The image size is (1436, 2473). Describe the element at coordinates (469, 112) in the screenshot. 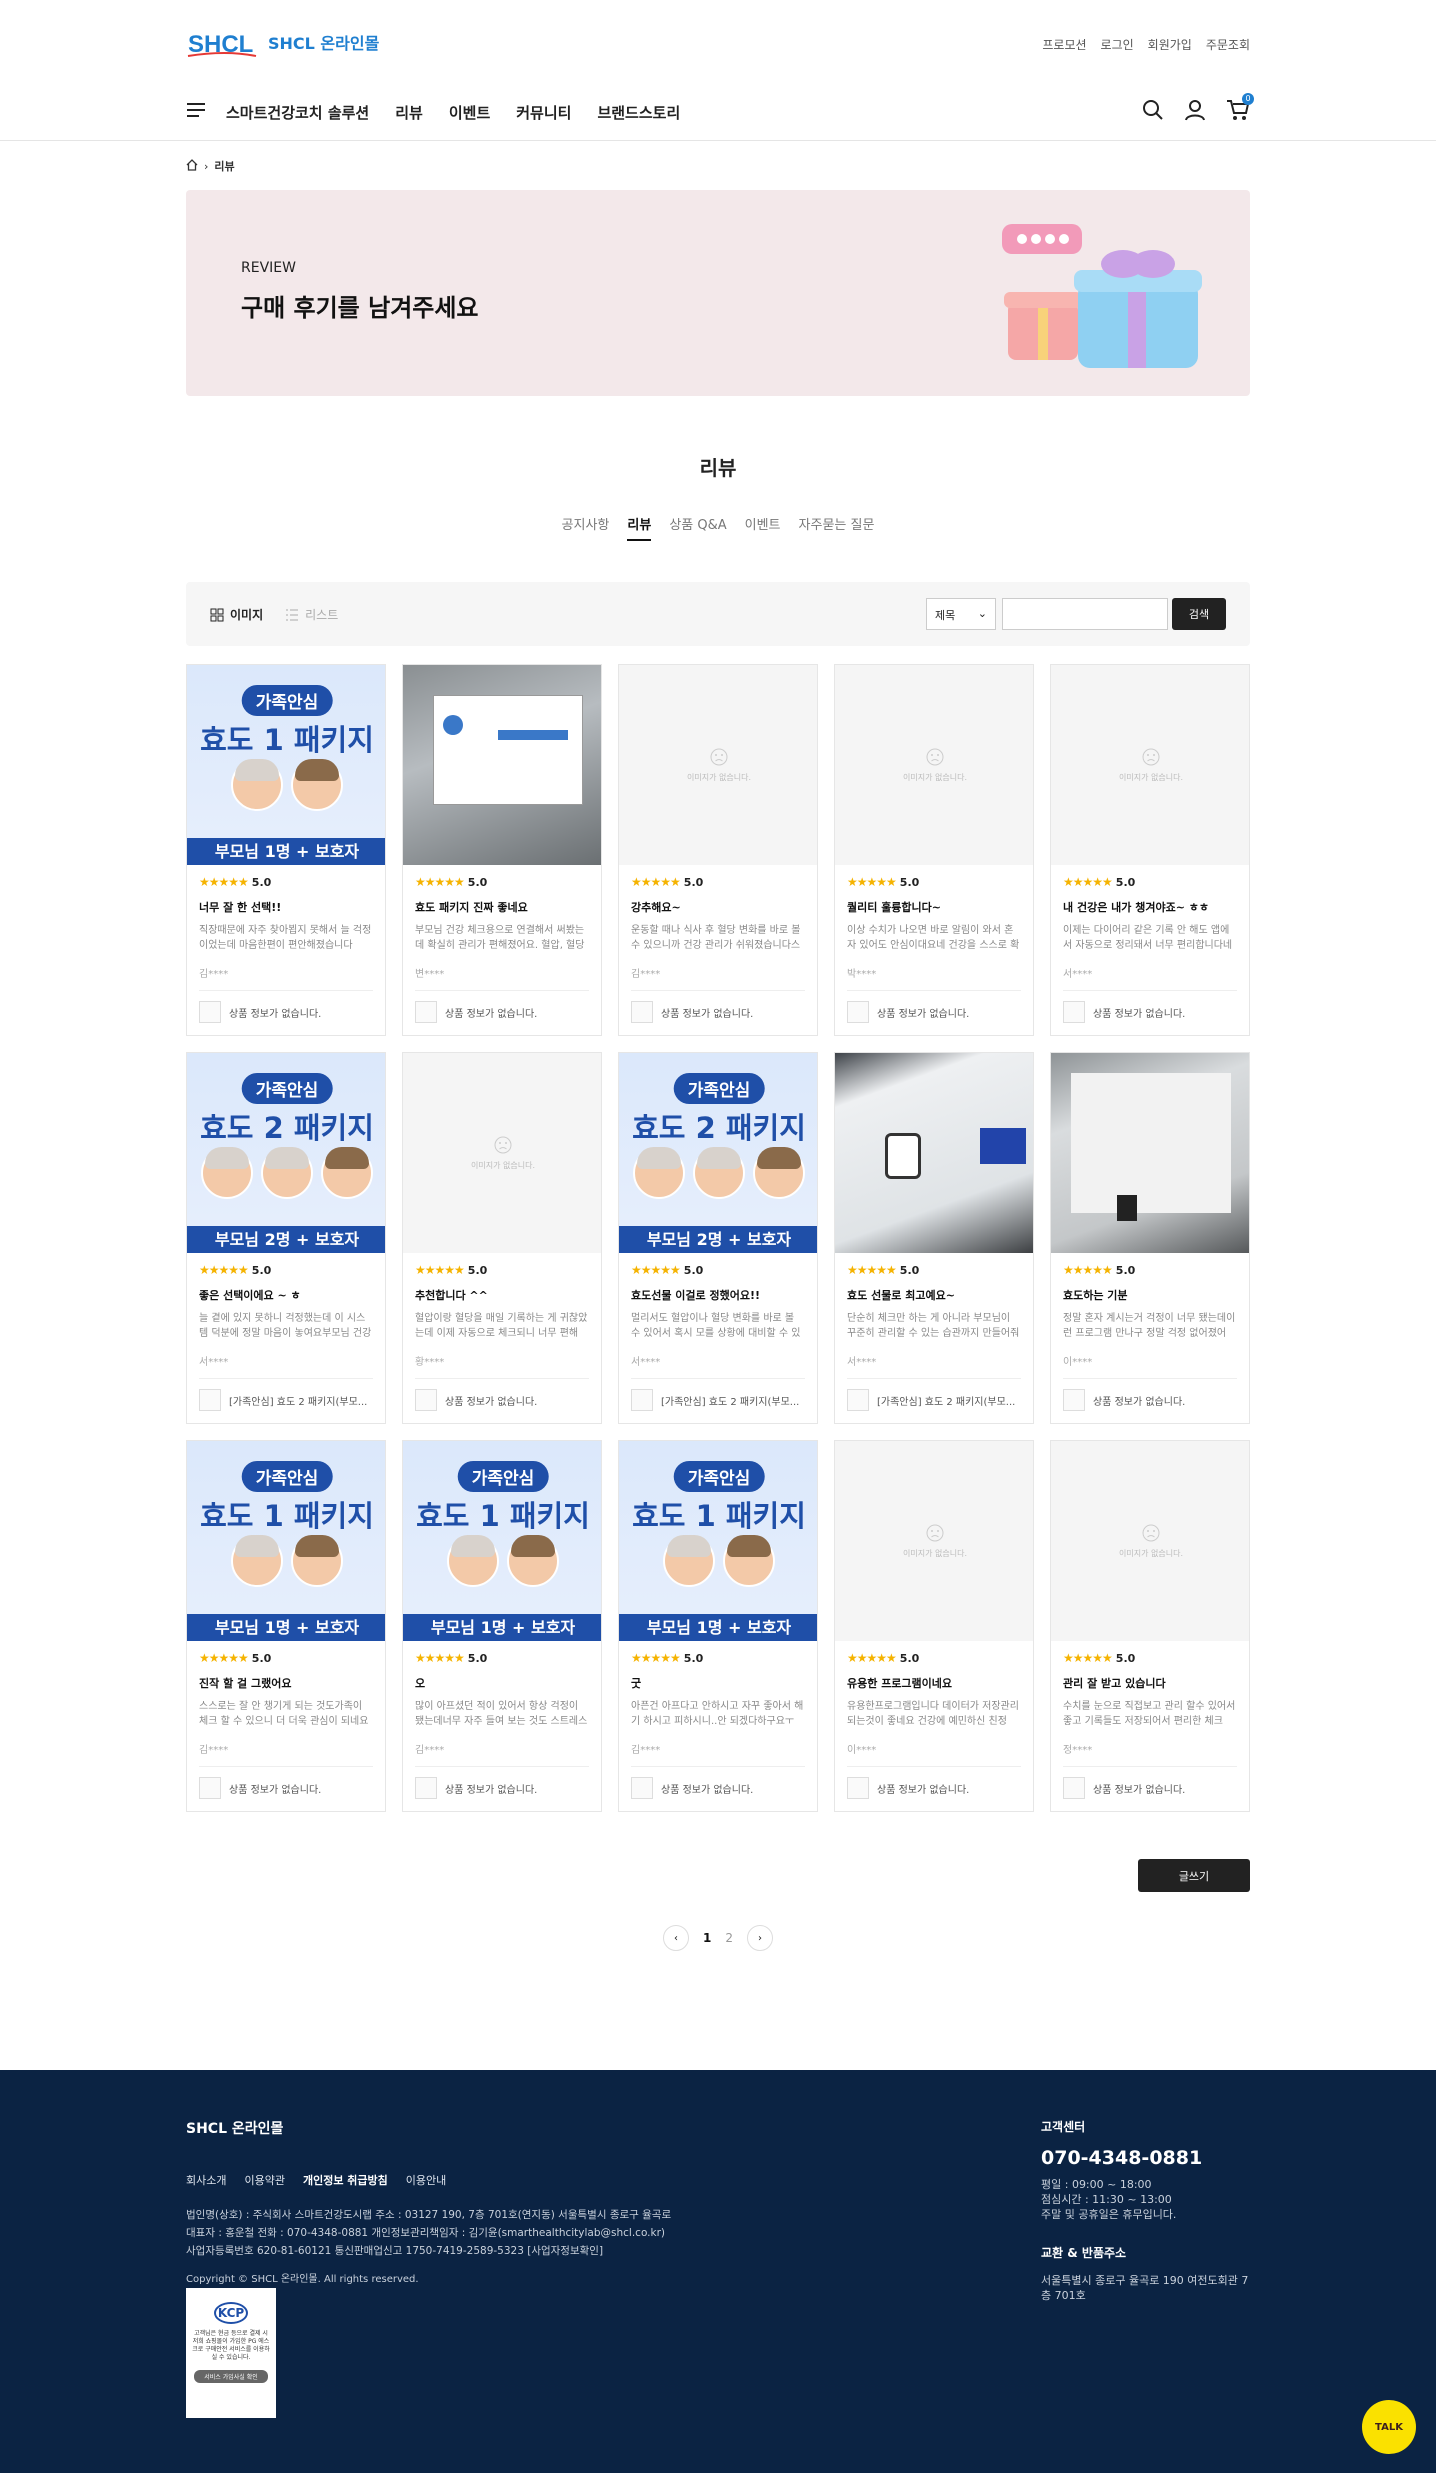

I see `nav-item-event: 이벤트` at that location.